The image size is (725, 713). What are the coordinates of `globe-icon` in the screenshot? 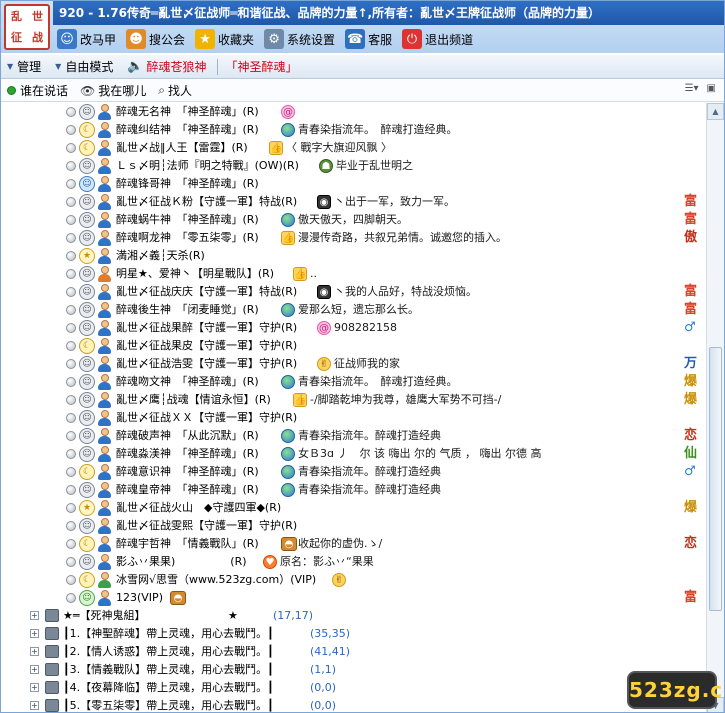 It's located at (288, 436).